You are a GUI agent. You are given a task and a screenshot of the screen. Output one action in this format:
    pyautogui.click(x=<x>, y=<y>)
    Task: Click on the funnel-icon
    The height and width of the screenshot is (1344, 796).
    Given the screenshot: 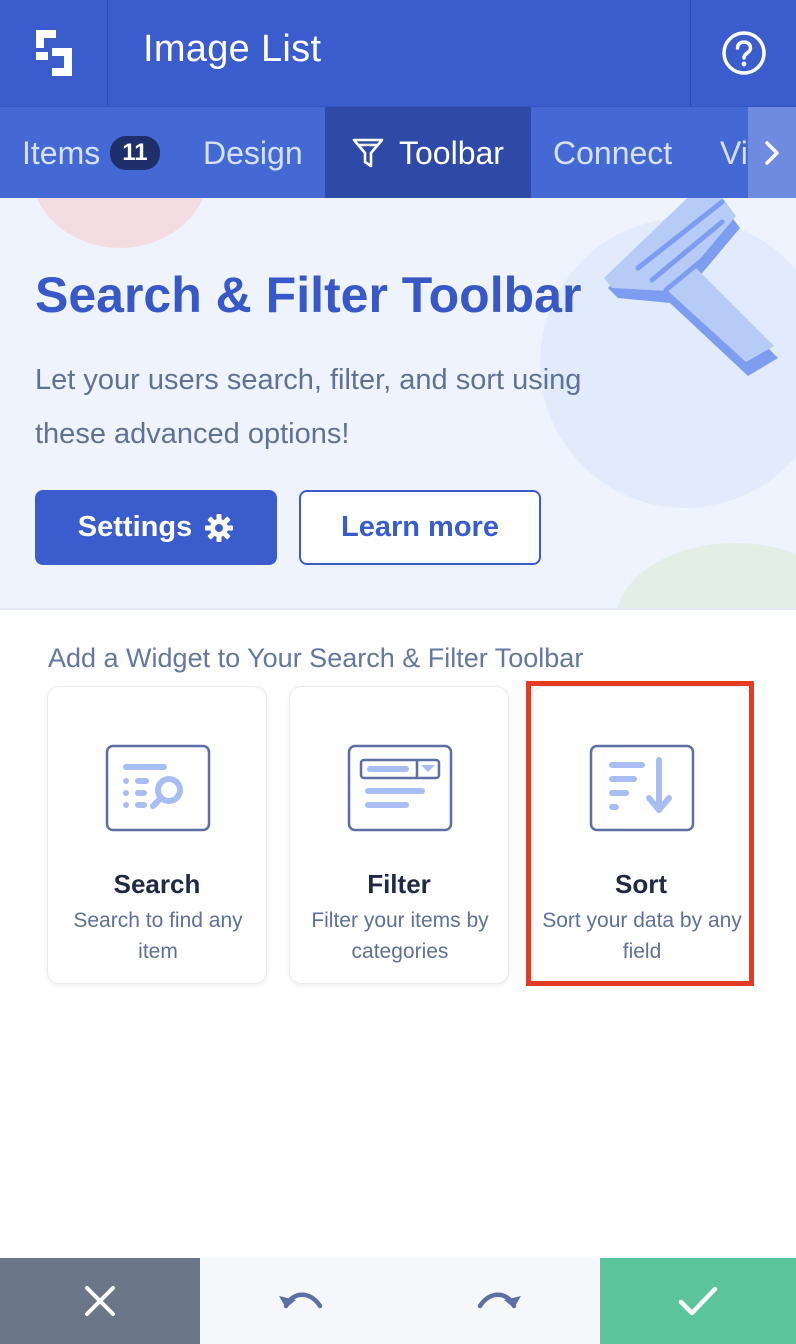 What is the action you would take?
    pyautogui.click(x=368, y=153)
    